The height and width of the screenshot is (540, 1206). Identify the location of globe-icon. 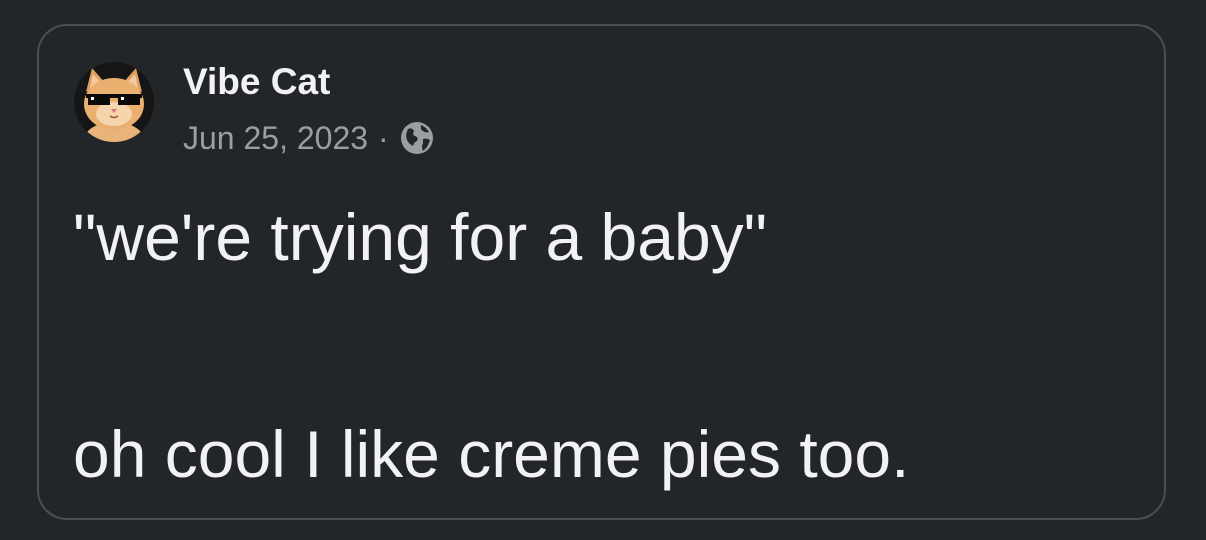
(416, 138).